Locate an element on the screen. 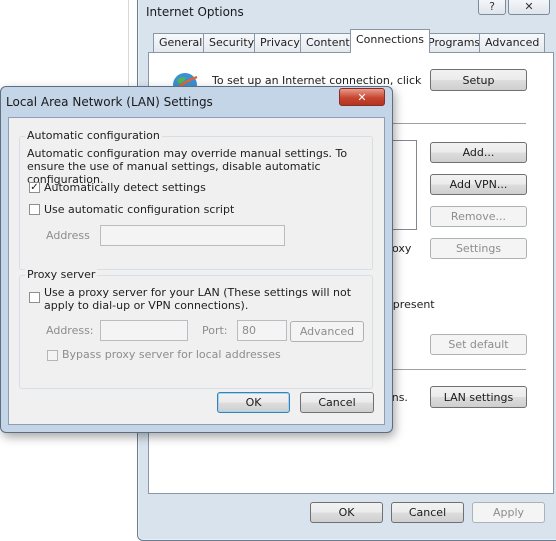  button-label: Advanced is located at coordinates (327, 331).